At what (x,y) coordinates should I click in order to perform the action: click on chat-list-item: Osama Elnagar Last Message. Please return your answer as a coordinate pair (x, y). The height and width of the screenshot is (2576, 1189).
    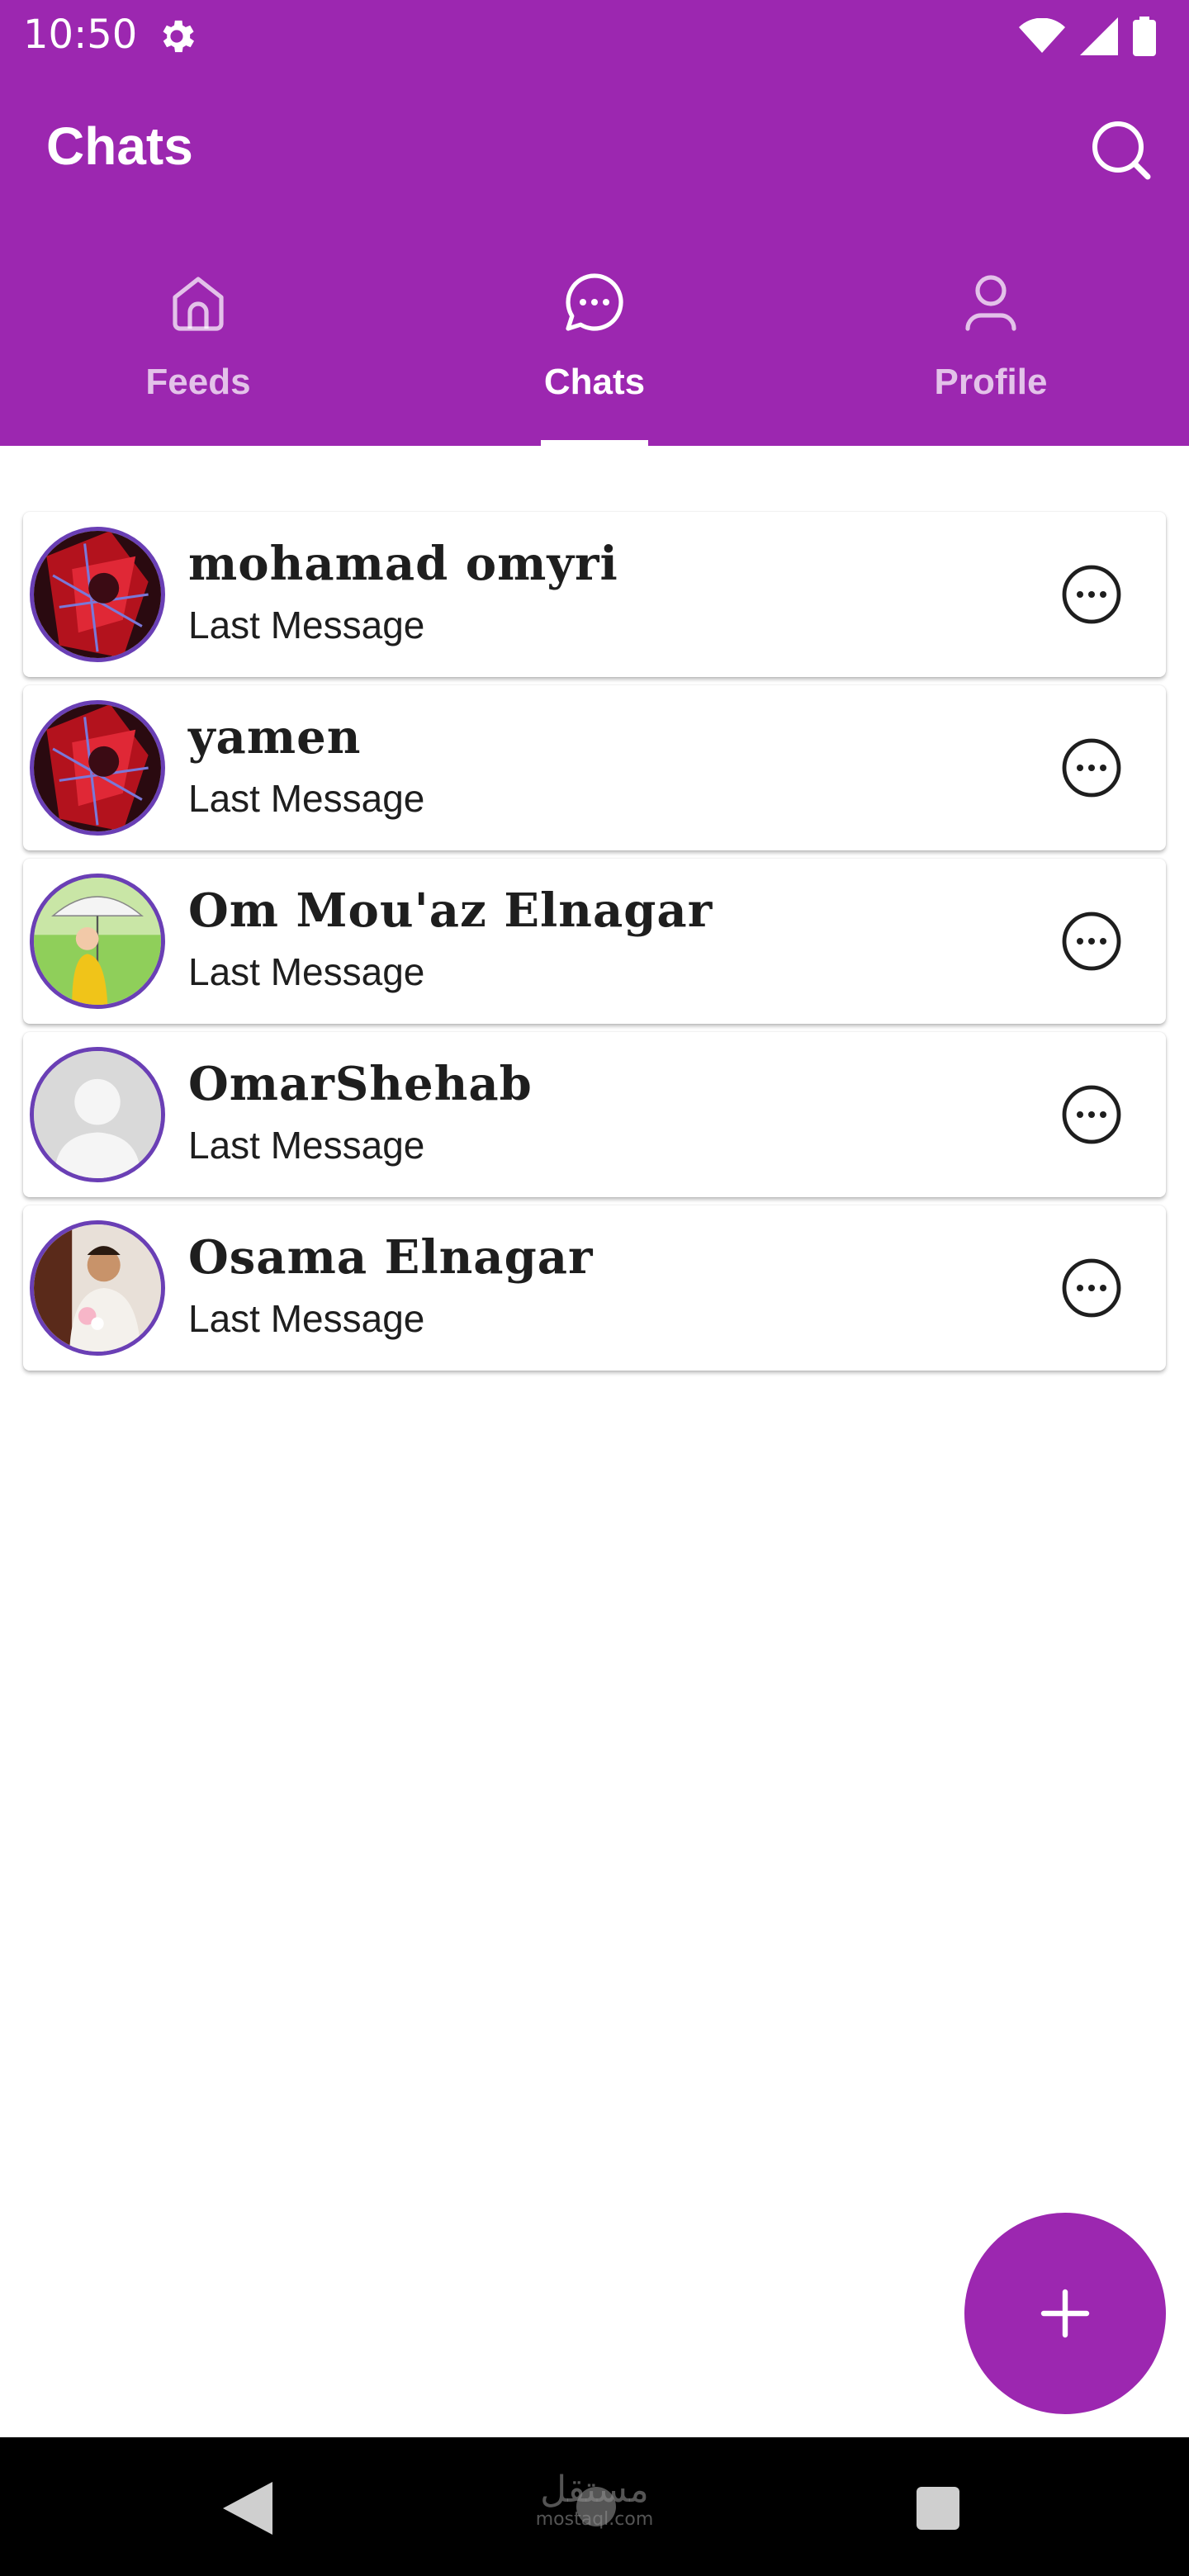
    Looking at the image, I should click on (594, 1288).